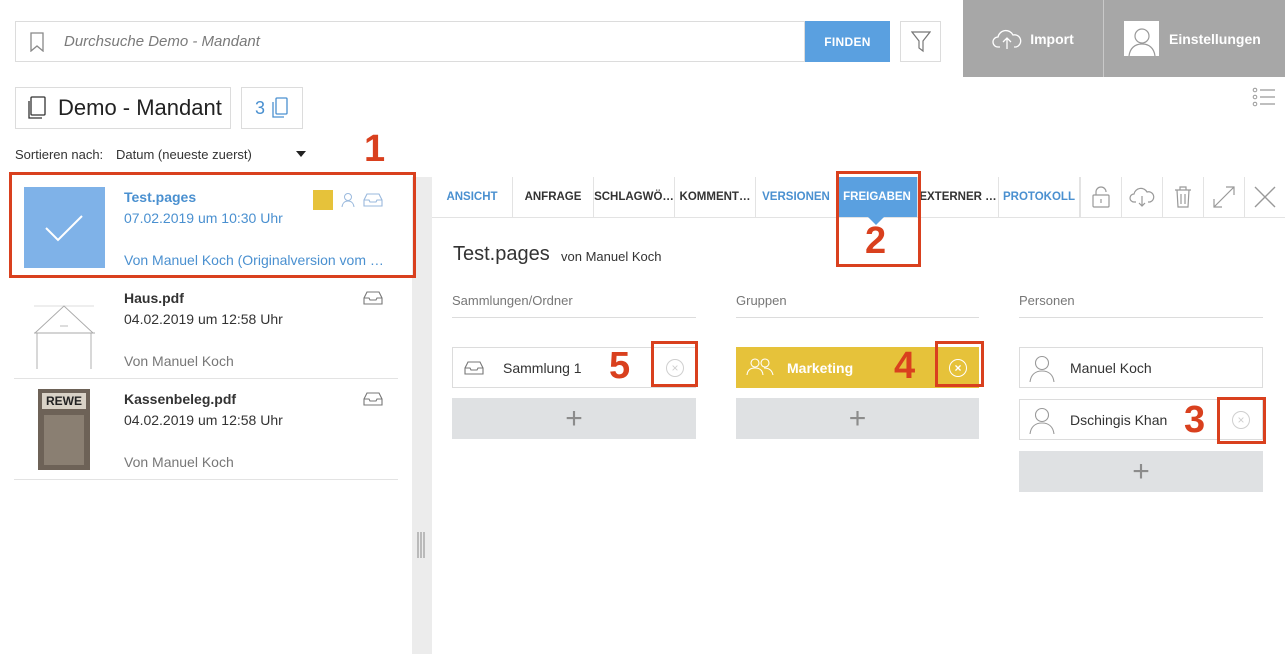 This screenshot has width=1285, height=654. What do you see at coordinates (1119, 419) in the screenshot?
I see `person-label: Dschingis Khan` at bounding box center [1119, 419].